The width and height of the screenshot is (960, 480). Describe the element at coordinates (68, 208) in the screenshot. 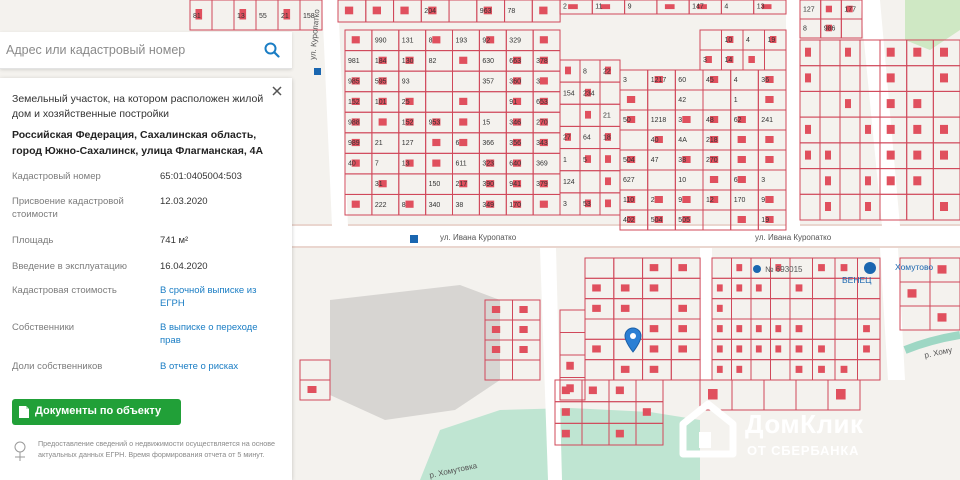

I see `info-key: Присвоение кадастровой стоимости` at that location.